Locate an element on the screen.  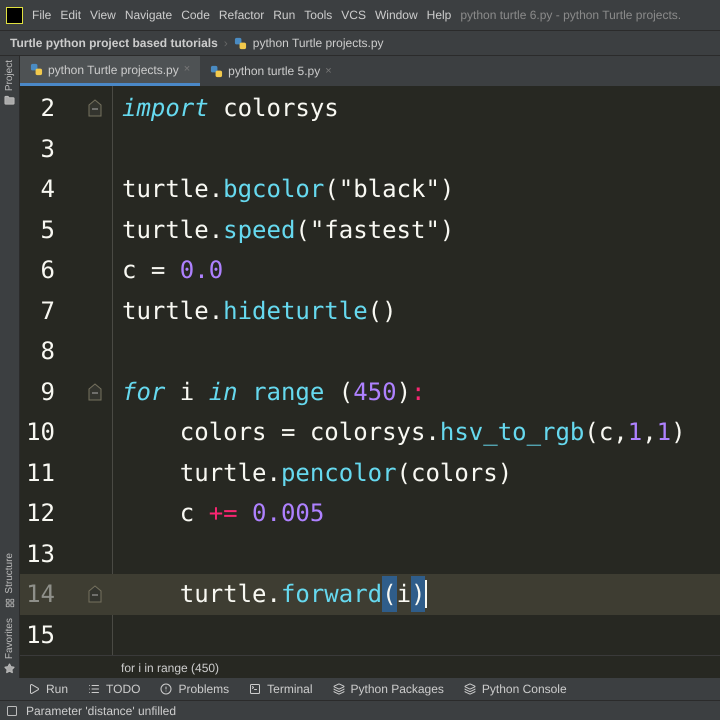
code-token: "black" is located at coordinates (389, 190).